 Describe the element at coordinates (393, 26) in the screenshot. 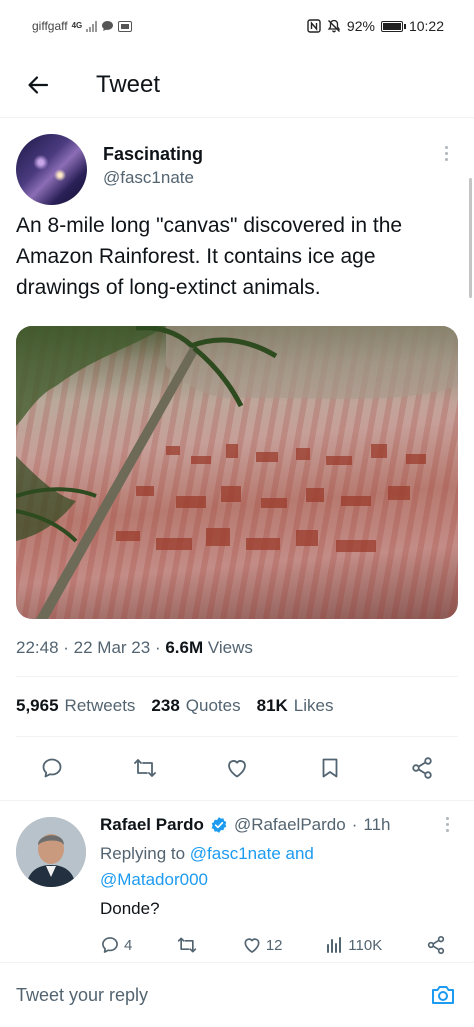

I see `battery-icon` at that location.